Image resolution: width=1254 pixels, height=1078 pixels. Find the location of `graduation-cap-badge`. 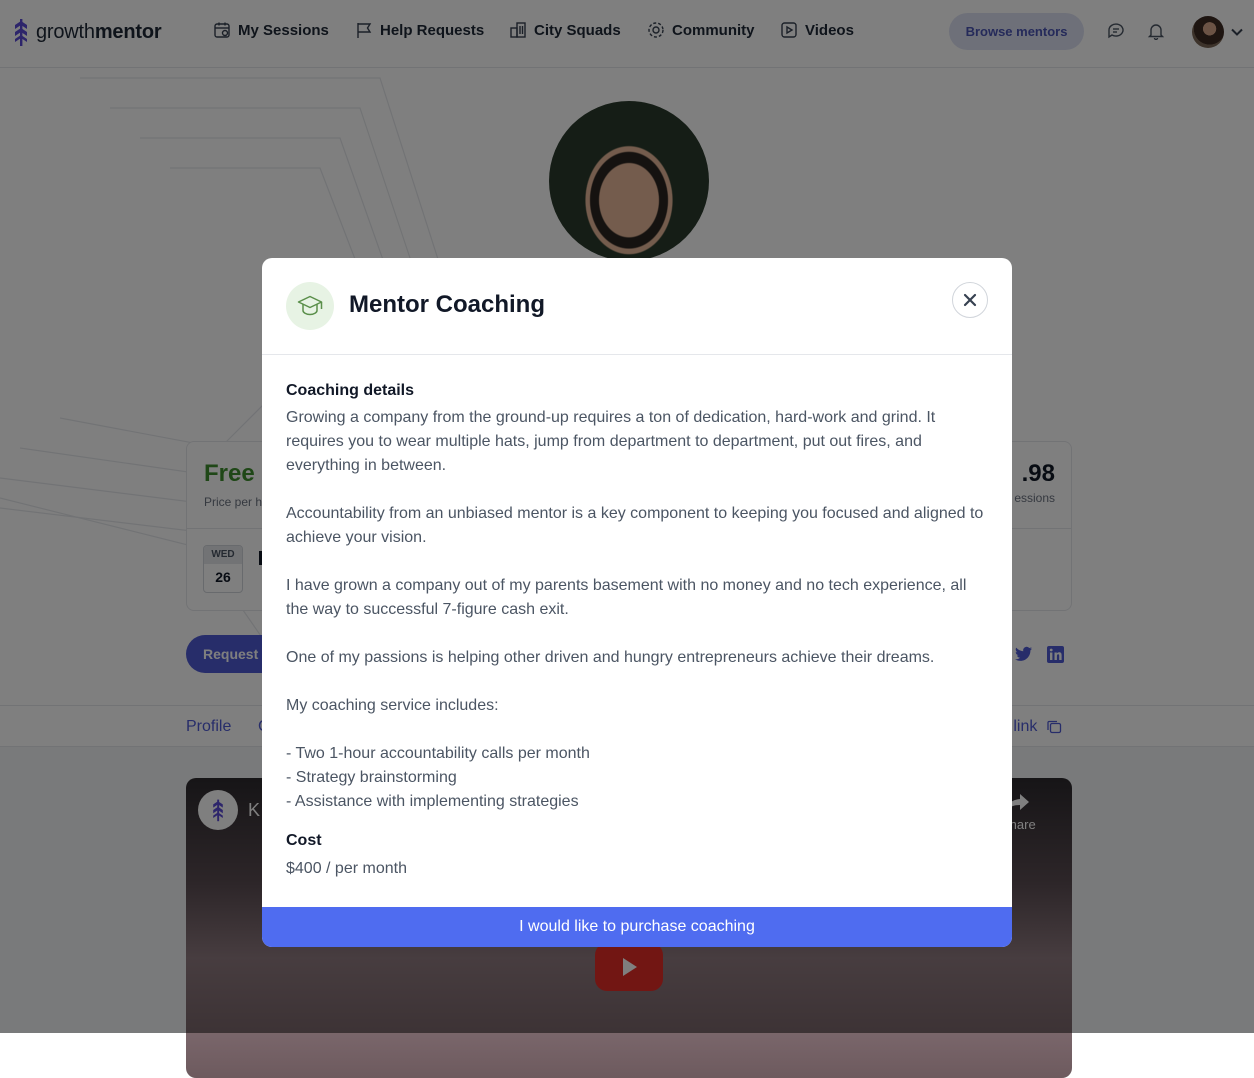

graduation-cap-badge is located at coordinates (310, 306).